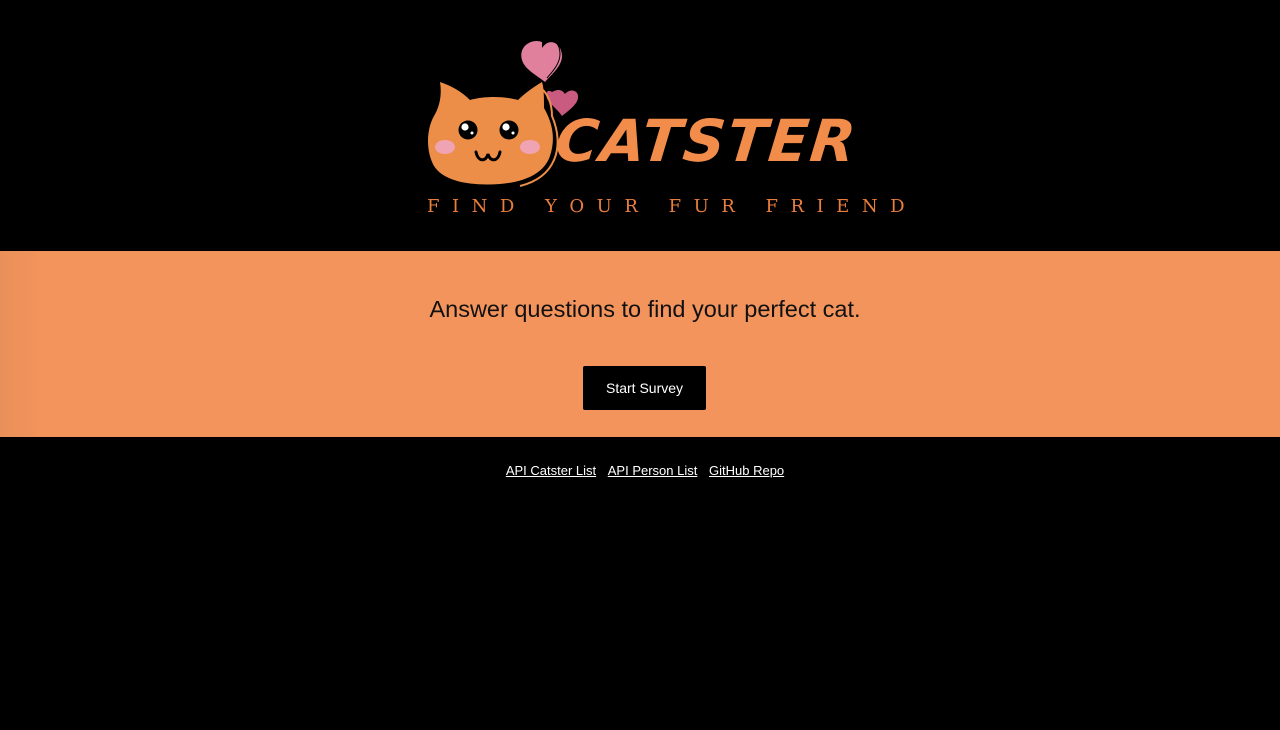  What do you see at coordinates (706, 141) in the screenshot?
I see `logo-wordmark: CATSTER` at bounding box center [706, 141].